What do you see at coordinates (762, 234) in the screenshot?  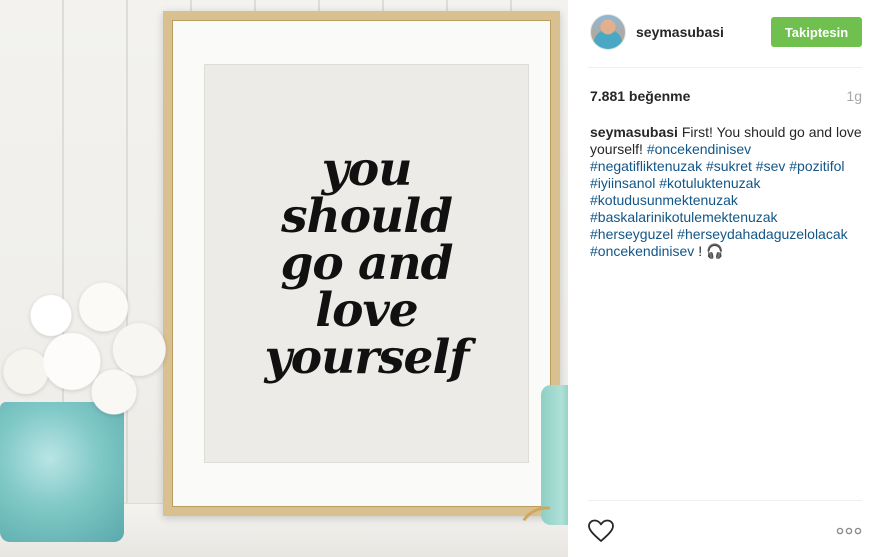 I see `hashtag-link: #herseydahadaguzelolacak` at bounding box center [762, 234].